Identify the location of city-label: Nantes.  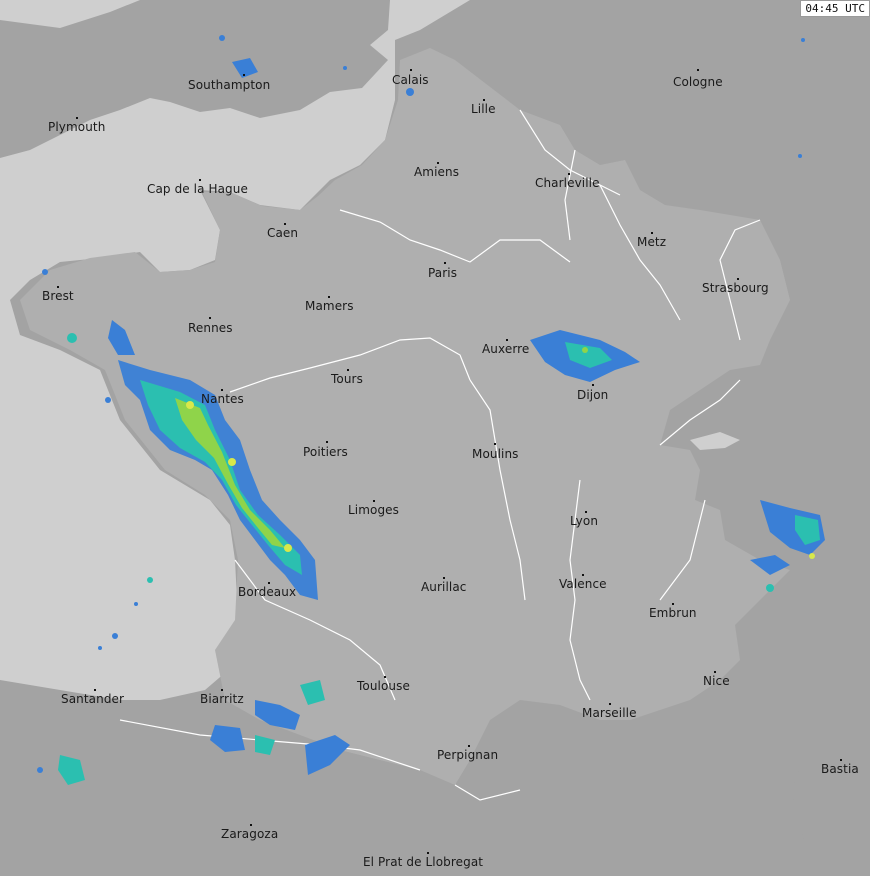
(222, 399).